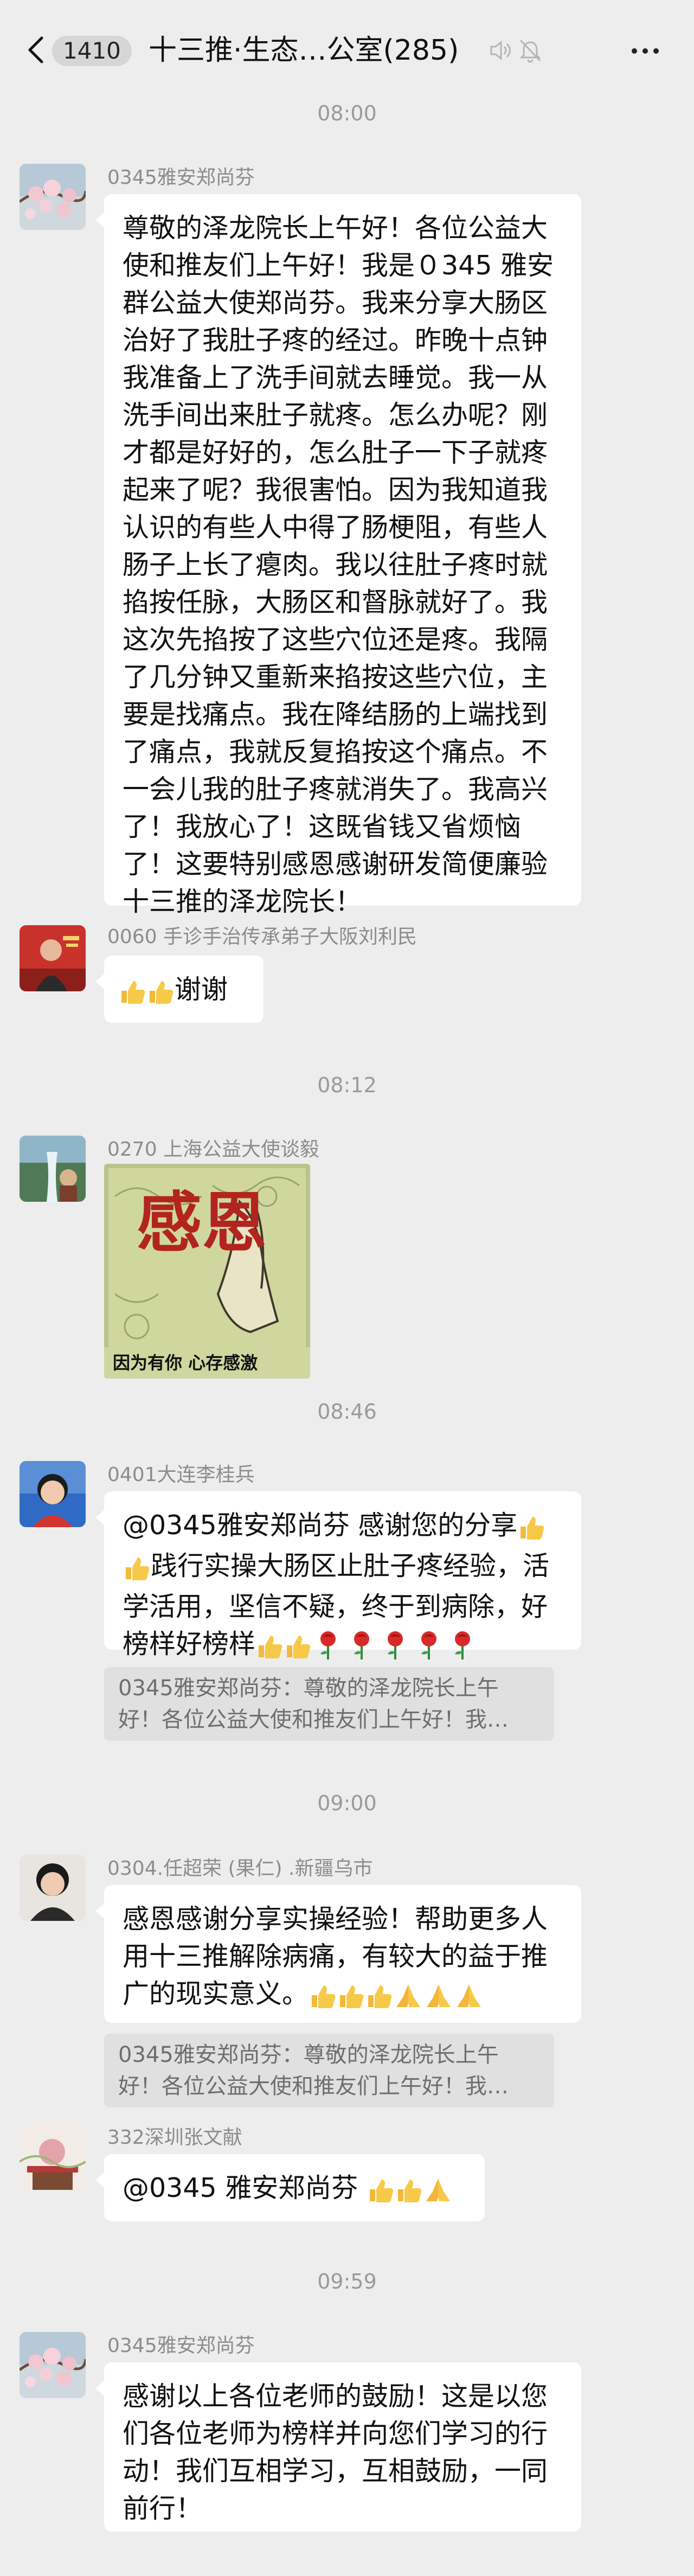  What do you see at coordinates (347, 1085) in the screenshot?
I see `timestamp: 08:12` at bounding box center [347, 1085].